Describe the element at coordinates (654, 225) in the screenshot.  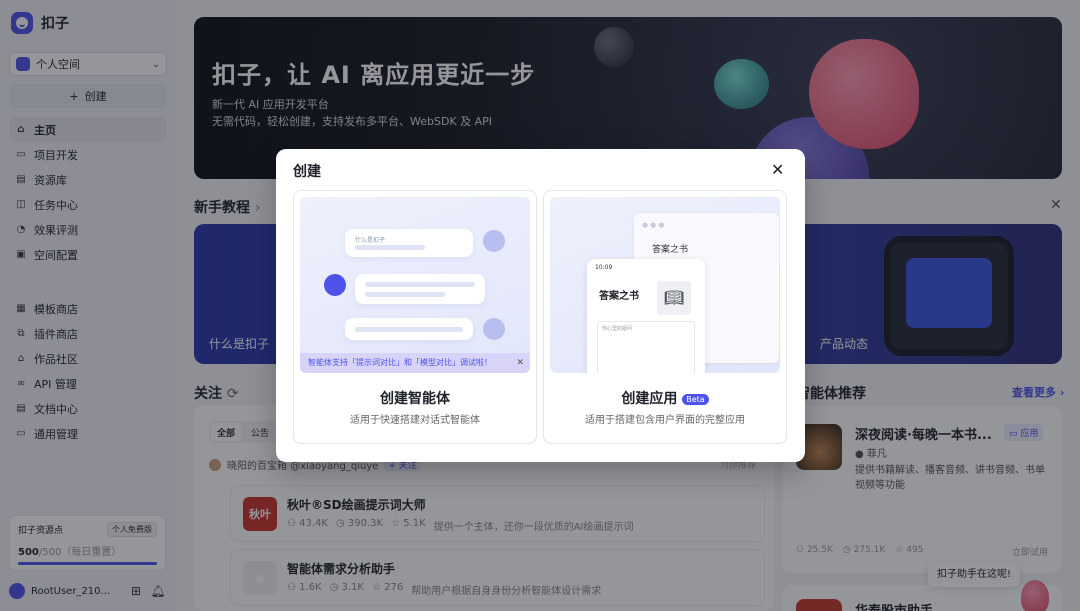
I see `window-dots-icon: ●●●` at that location.